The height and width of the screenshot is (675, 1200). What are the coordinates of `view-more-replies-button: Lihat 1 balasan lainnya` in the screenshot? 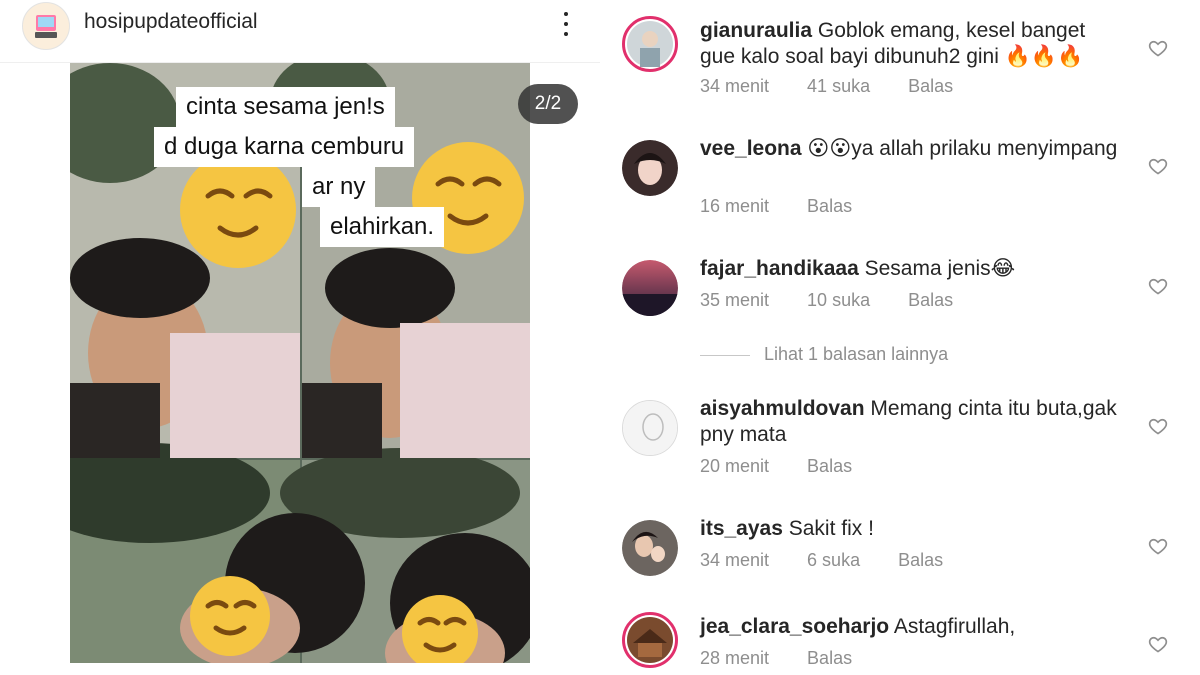 It's located at (824, 354).